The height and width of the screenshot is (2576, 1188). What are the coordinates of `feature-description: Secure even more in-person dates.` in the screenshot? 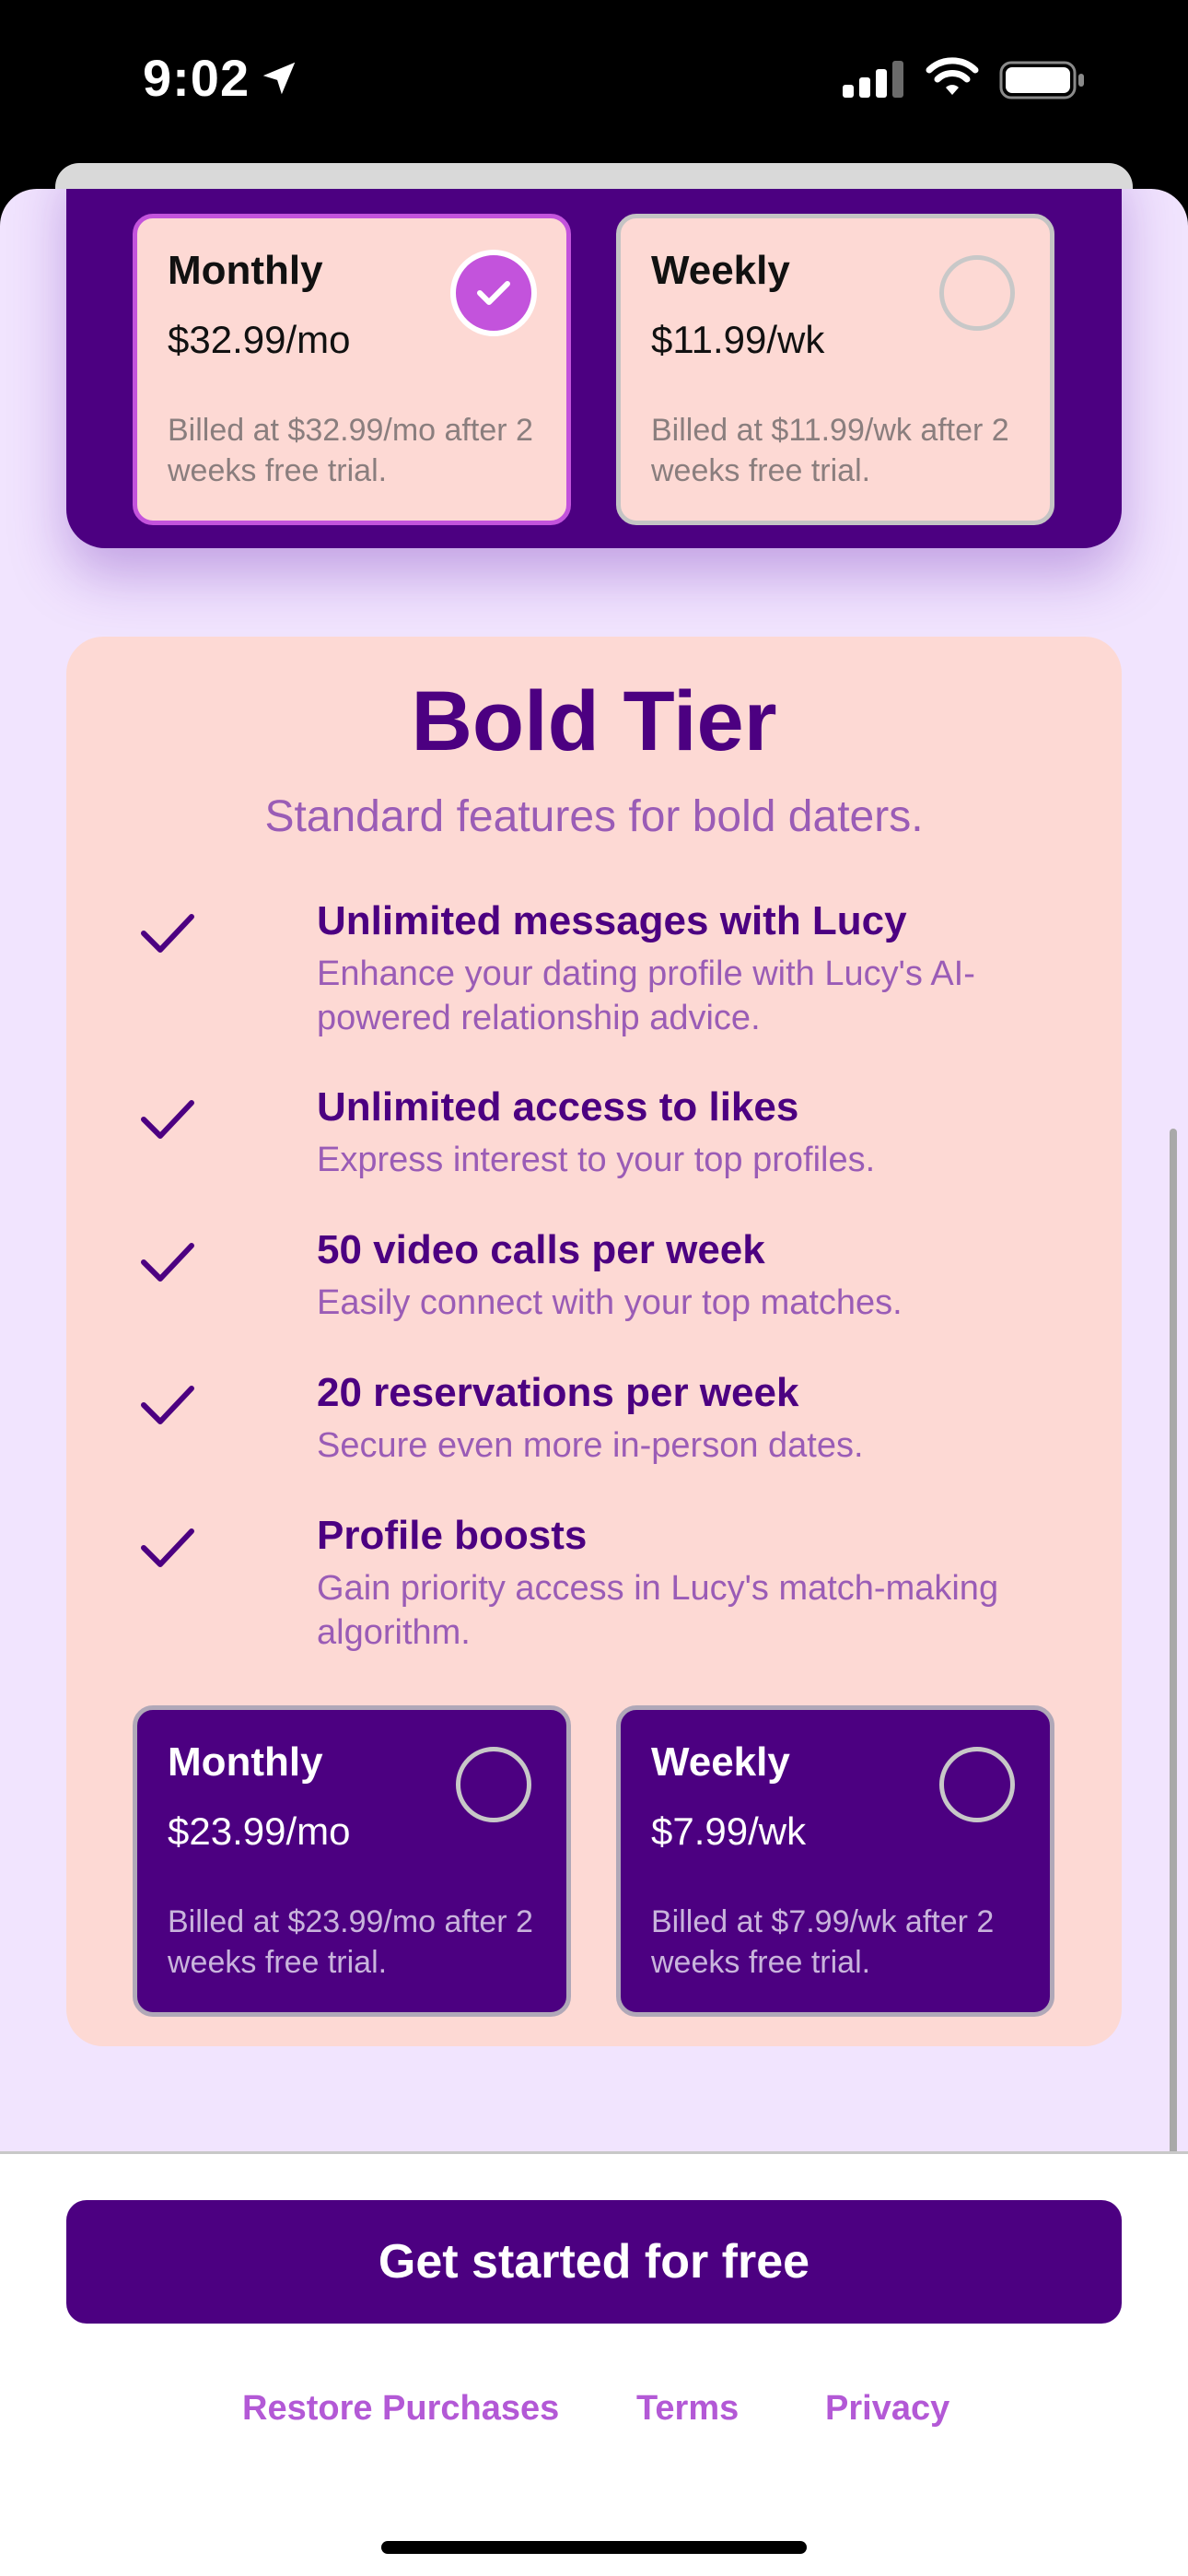 It's located at (590, 1445).